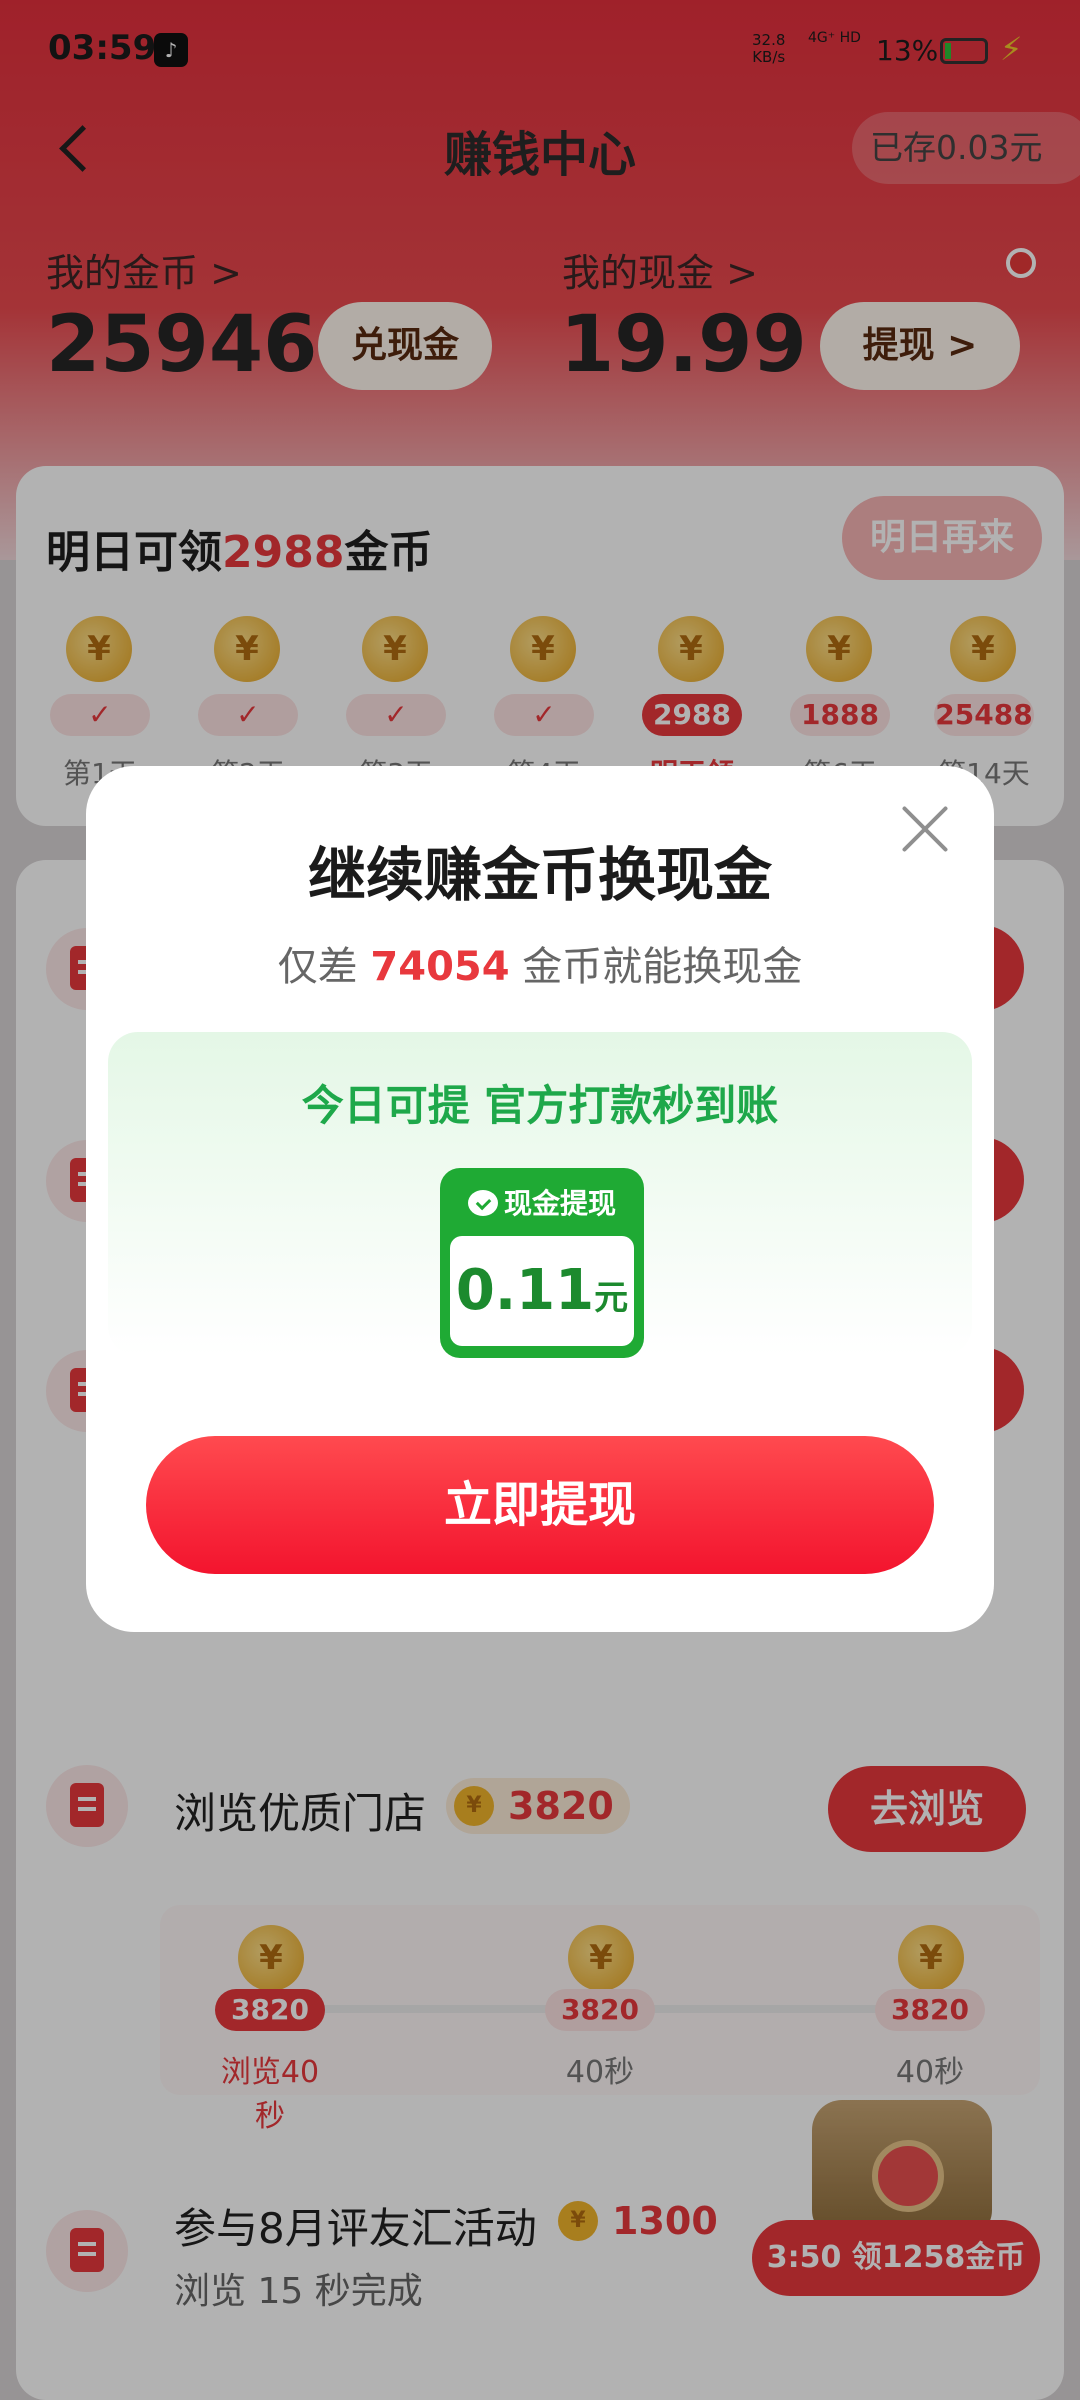 This screenshot has width=1080, height=2400. I want to click on withdraw-info-panel: 今日可提 官方打款秒到账 现金提现 0.11元, so click(540, 1195).